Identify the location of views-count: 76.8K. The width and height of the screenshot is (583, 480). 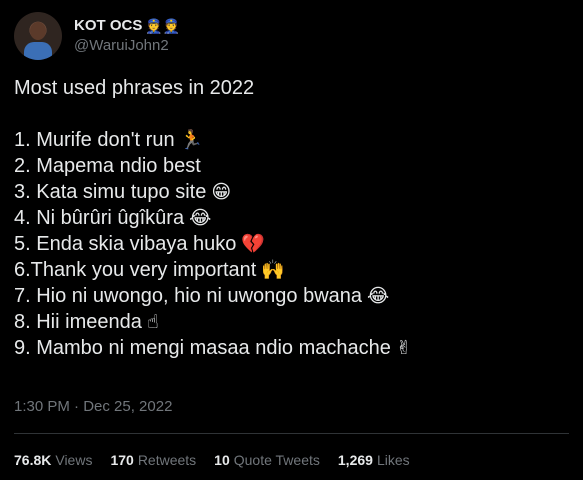
(33, 460).